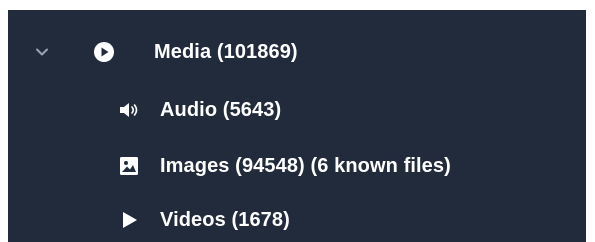 The width and height of the screenshot is (595, 242). What do you see at coordinates (104, 52) in the screenshot?
I see `play-circle-icon` at bounding box center [104, 52].